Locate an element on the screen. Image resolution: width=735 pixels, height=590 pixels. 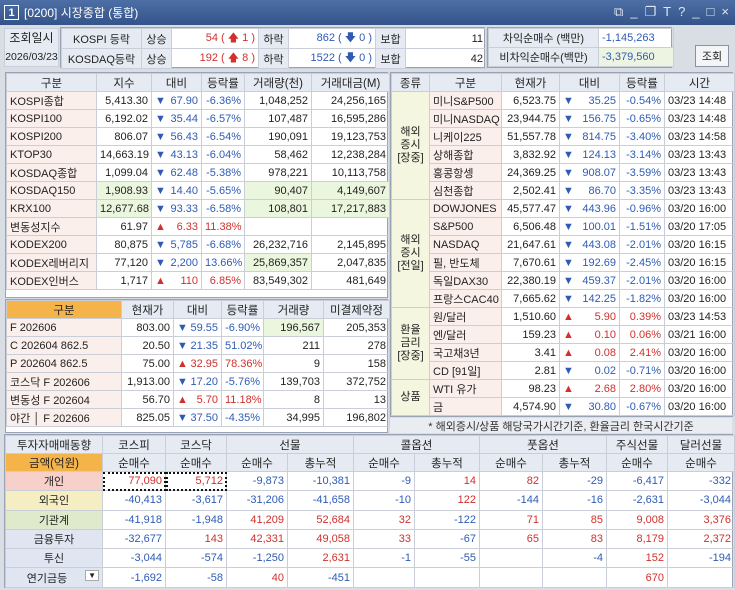
table-row: 상품 WTI 유가 98.23 ▲ 2.68 2.80% 03/20 16:00 is located at coordinates (563, 397).